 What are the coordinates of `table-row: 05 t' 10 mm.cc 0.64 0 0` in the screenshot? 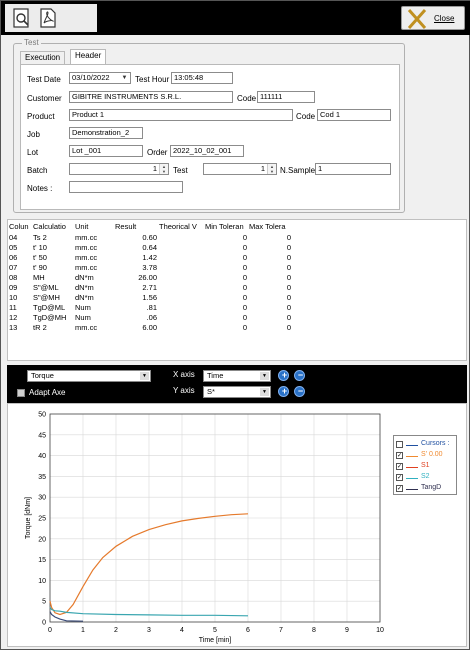 It's located at (150, 247).